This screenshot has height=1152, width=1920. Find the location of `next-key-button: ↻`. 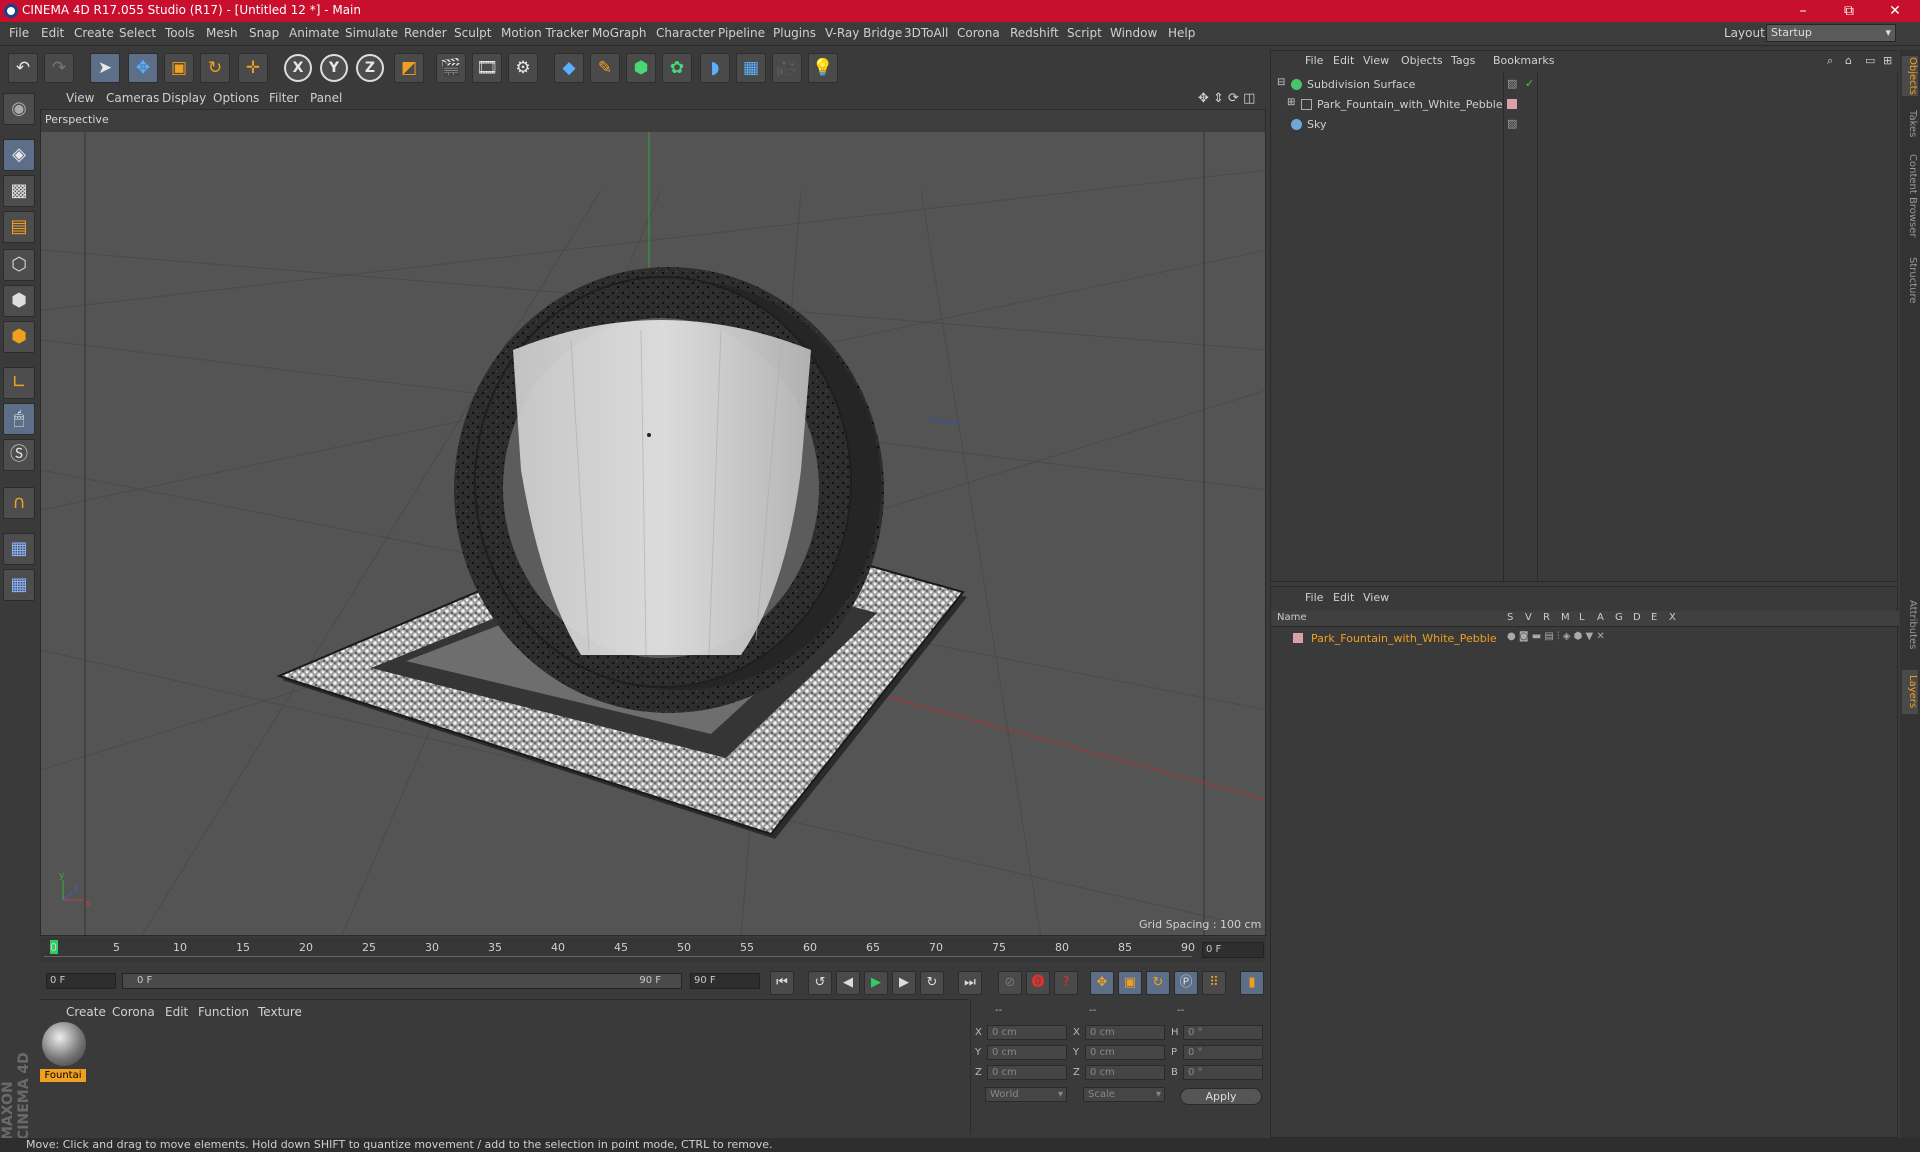

next-key-button: ↻ is located at coordinates (932, 983).